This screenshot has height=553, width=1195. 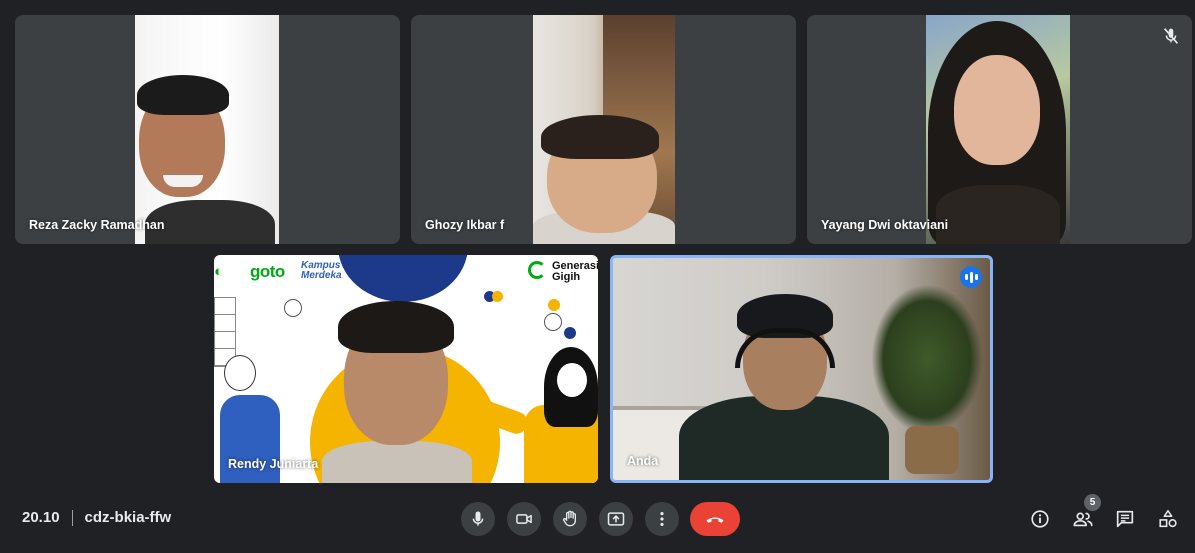 I want to click on present-screen-icon, so click(x=616, y=519).